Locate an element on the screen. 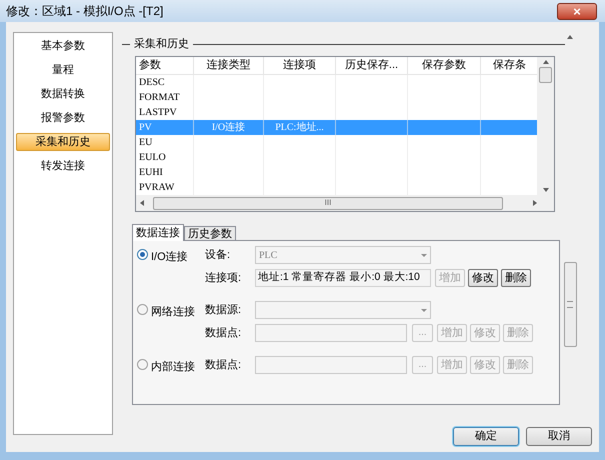 The image size is (605, 460). window-title: 修改：区域1 - 模拟I/O点 -[T2] is located at coordinates (85, 11).